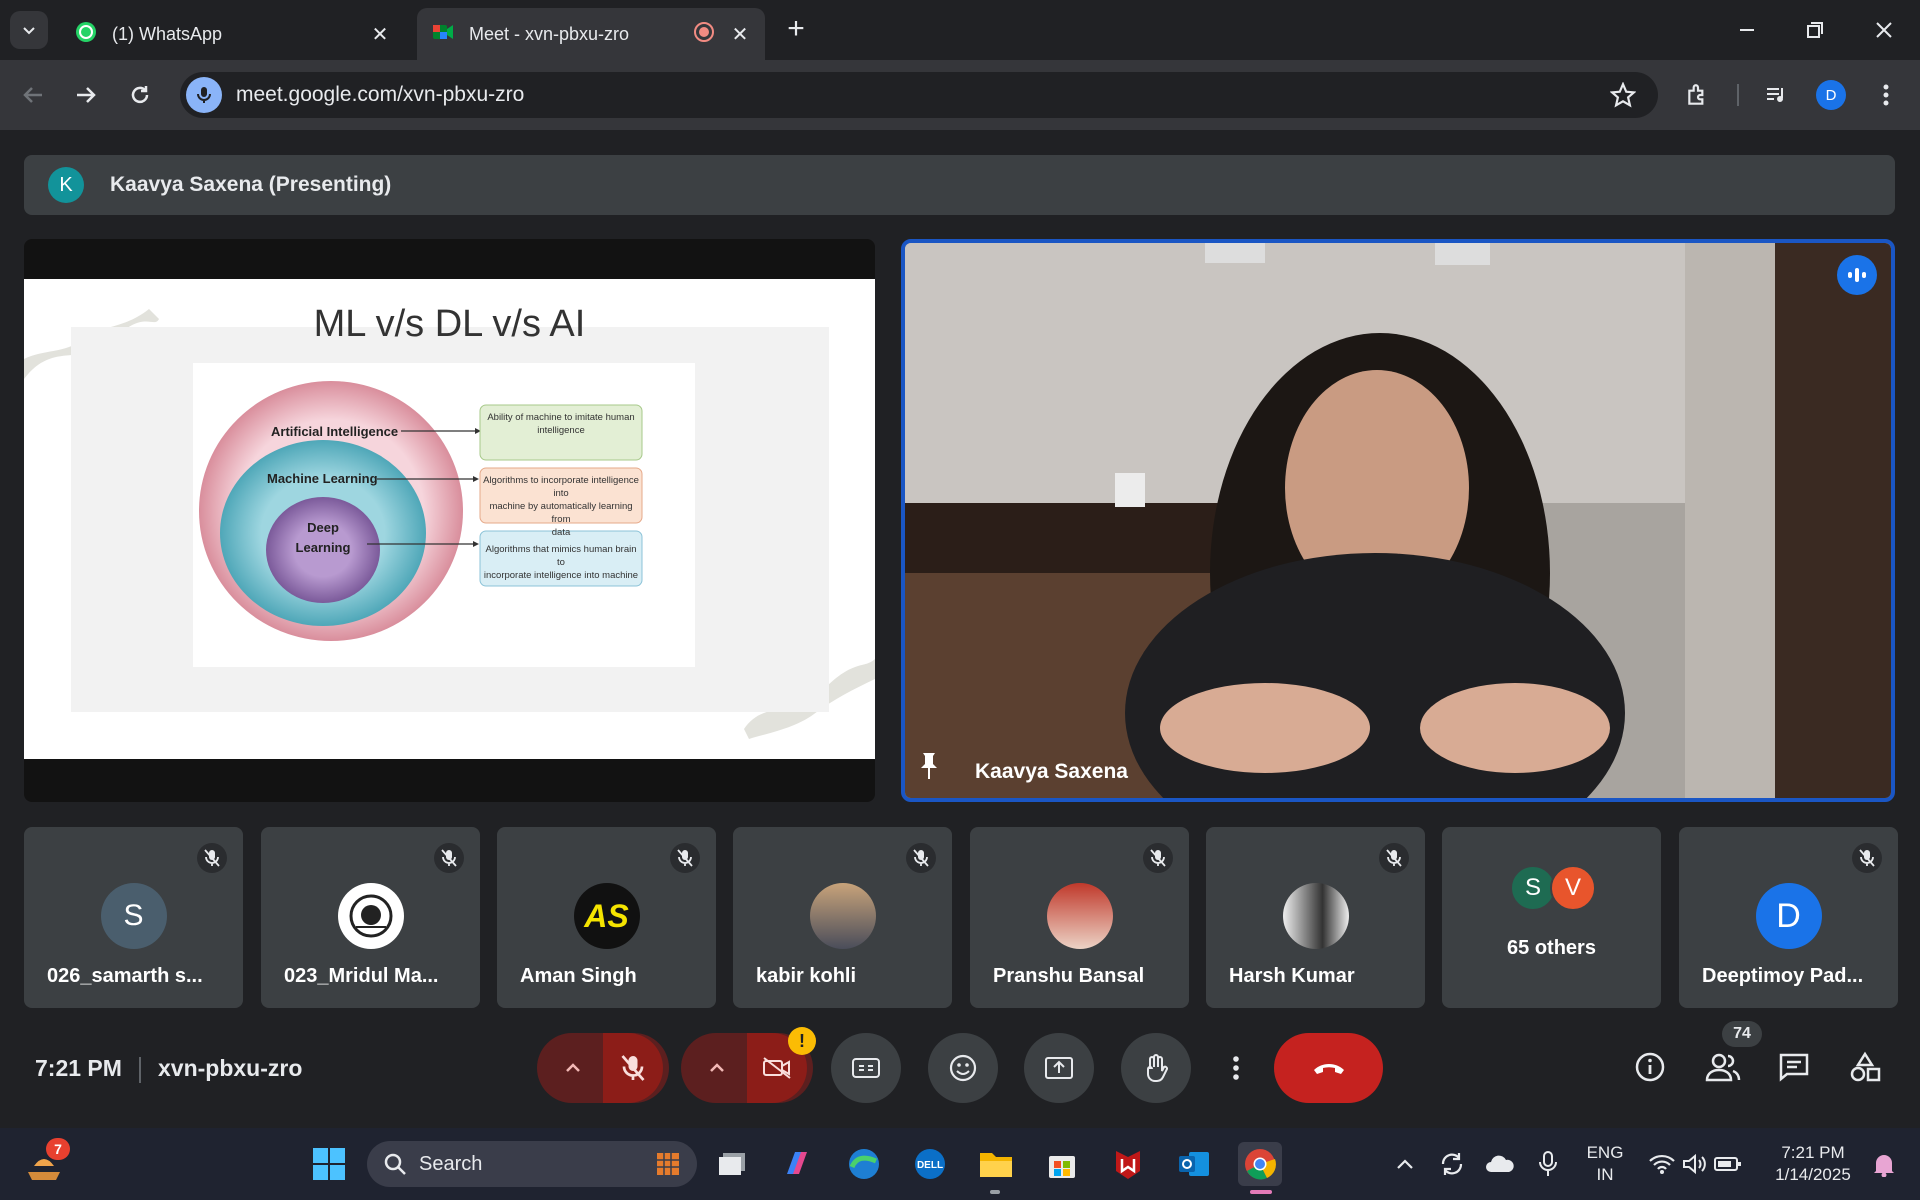 The image size is (1920, 1200). I want to click on address-bar: meet.google.com/xvn-pbxu-zro, so click(919, 95).